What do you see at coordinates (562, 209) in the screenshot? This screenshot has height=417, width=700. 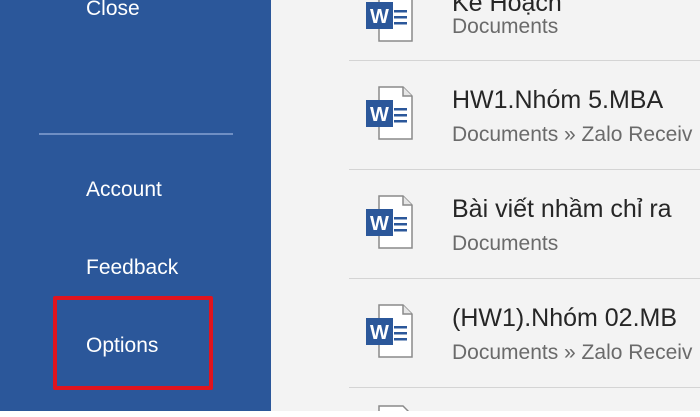 I see `document-name: Bài viết nhầm chỉ ra` at bounding box center [562, 209].